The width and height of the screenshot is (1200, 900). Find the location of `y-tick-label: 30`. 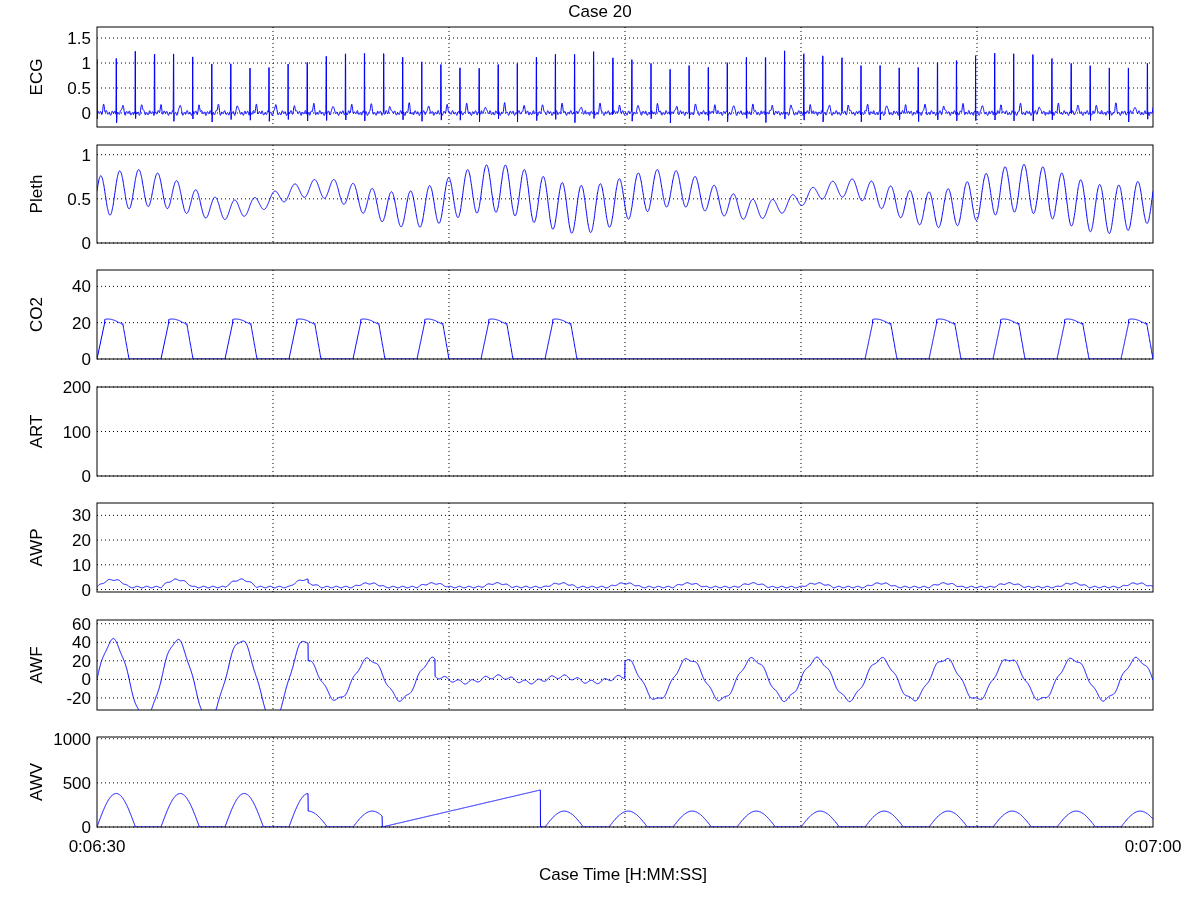

y-tick-label: 30 is located at coordinates (81, 516).